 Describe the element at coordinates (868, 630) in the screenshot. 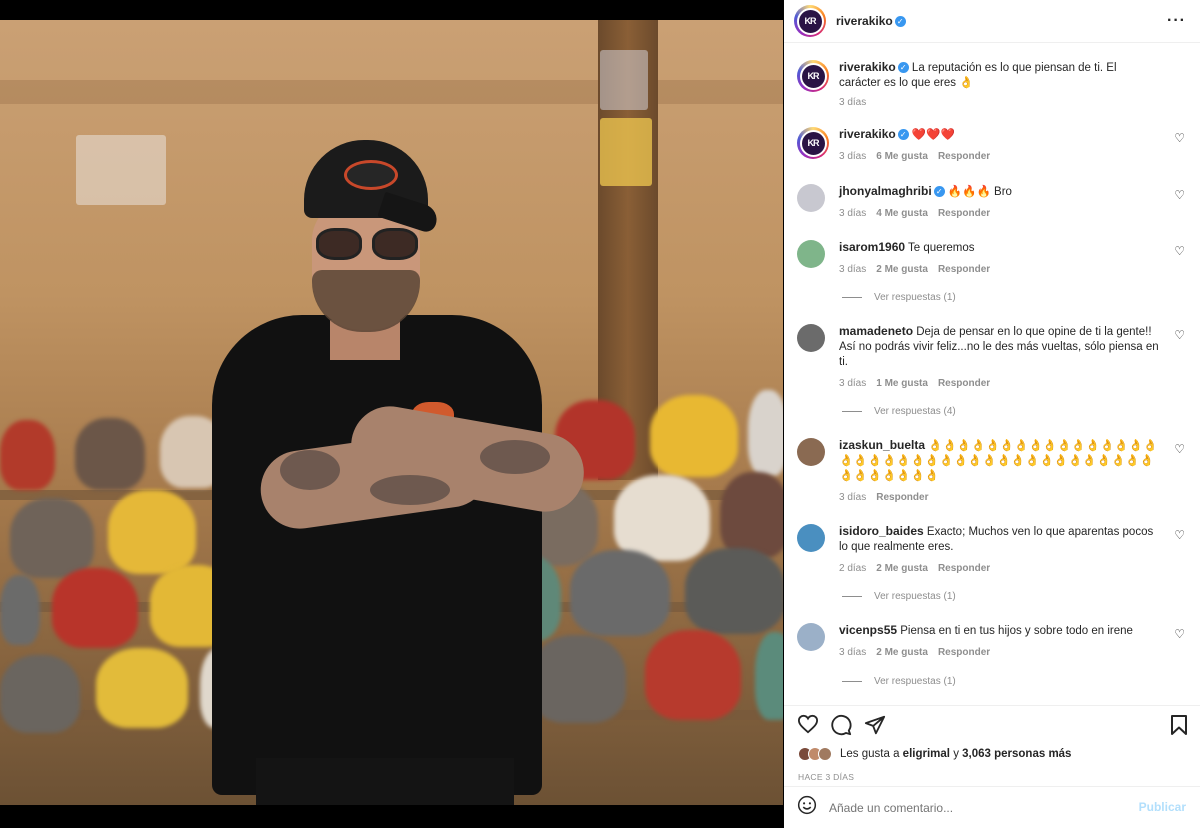

I see `comment-username: vicenps55` at that location.